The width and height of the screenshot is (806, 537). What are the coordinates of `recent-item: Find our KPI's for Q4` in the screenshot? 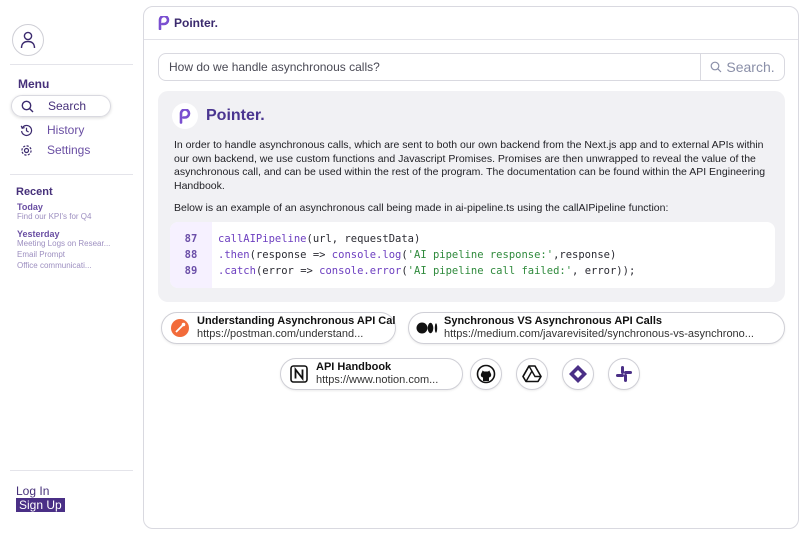 It's located at (54, 216).